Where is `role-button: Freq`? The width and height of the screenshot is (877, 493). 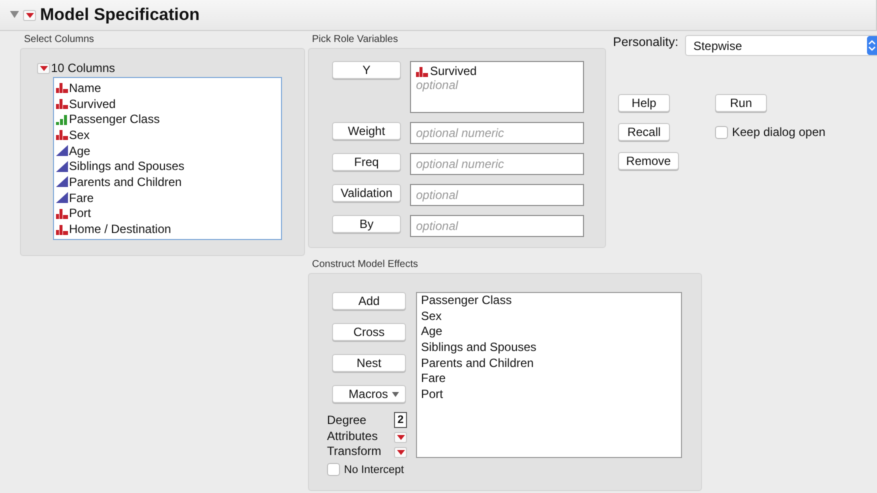
role-button: Freq is located at coordinates (366, 162).